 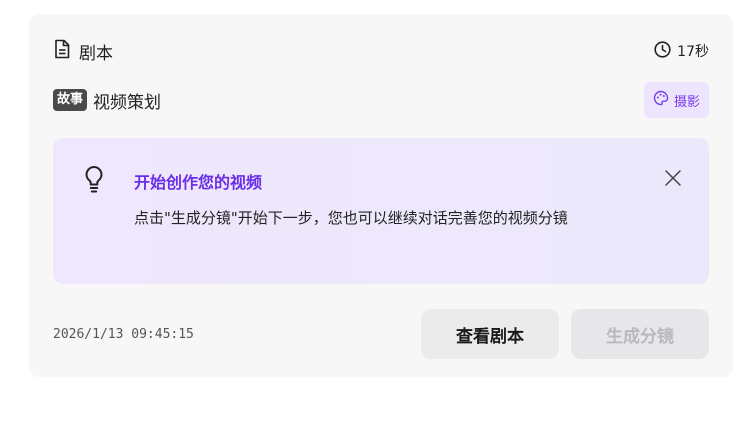 I want to click on card-meta: 故事 视频策划 摄影, so click(x=381, y=100).